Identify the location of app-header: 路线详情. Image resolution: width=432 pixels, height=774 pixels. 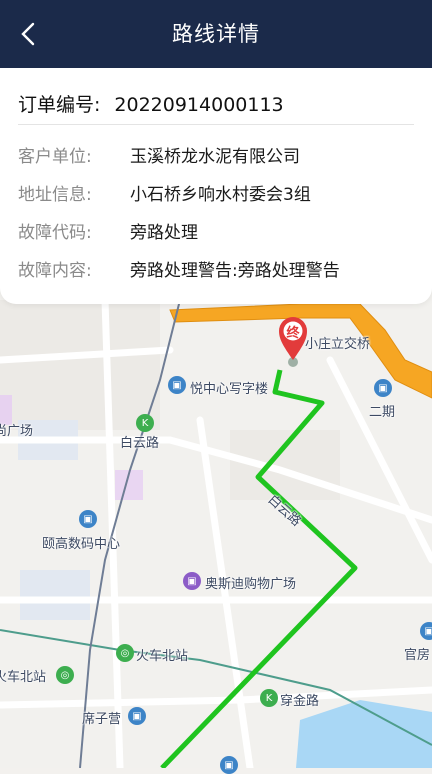
(216, 34).